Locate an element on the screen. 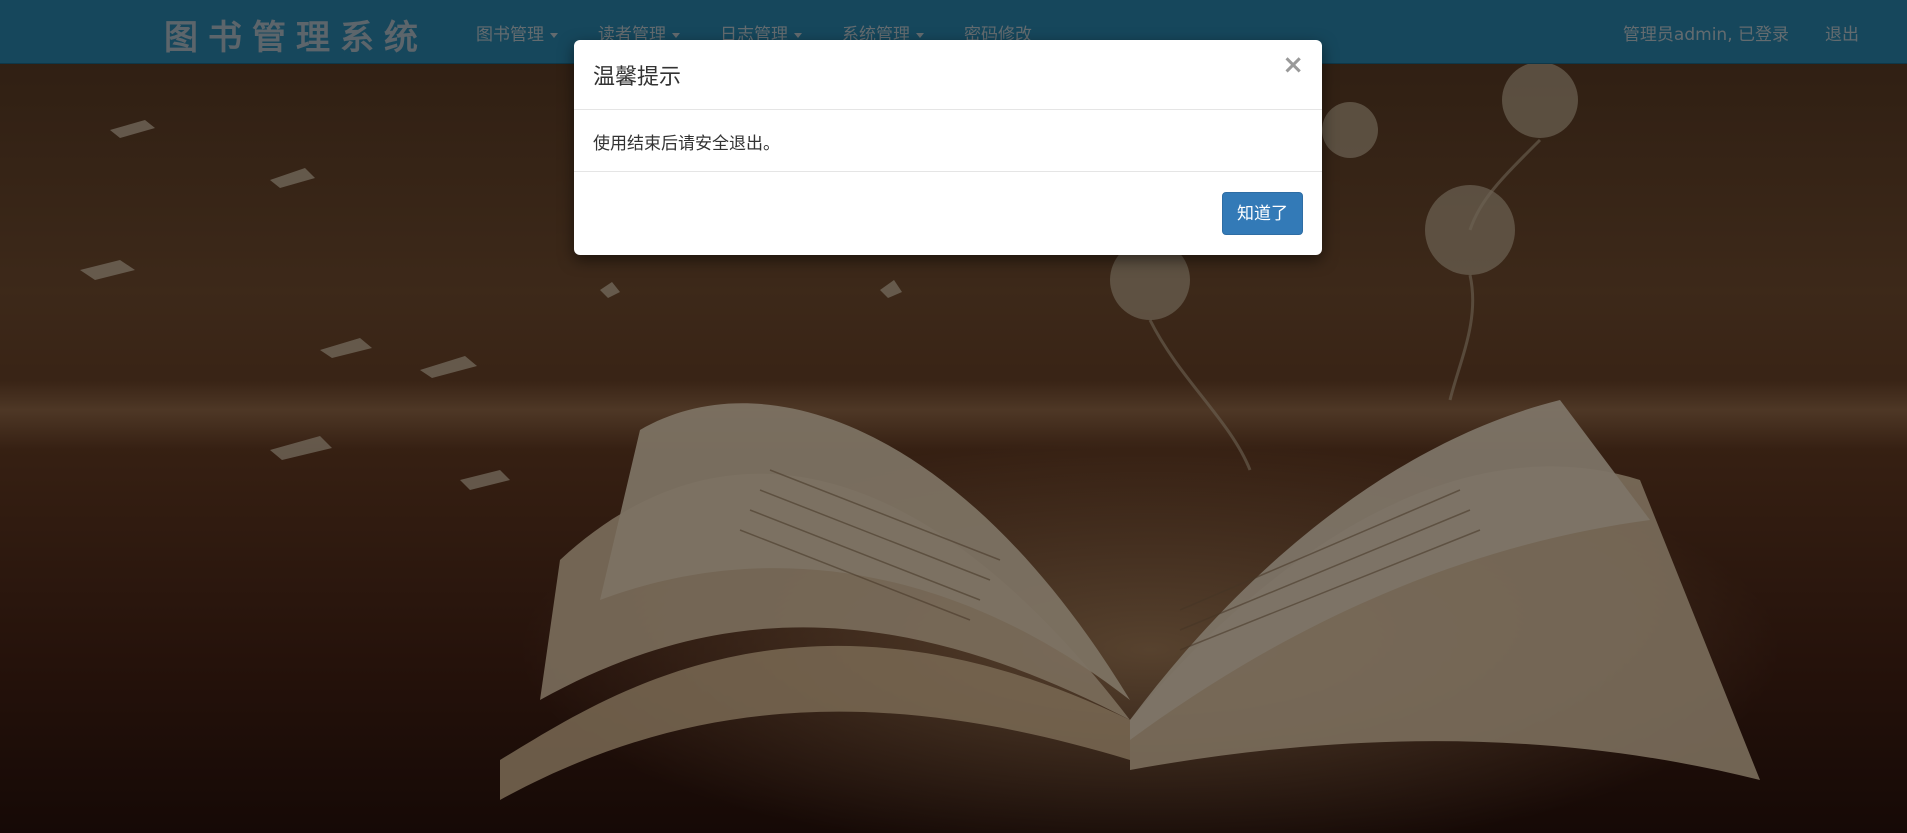  modal-header: 温馨提示 × is located at coordinates (948, 75).